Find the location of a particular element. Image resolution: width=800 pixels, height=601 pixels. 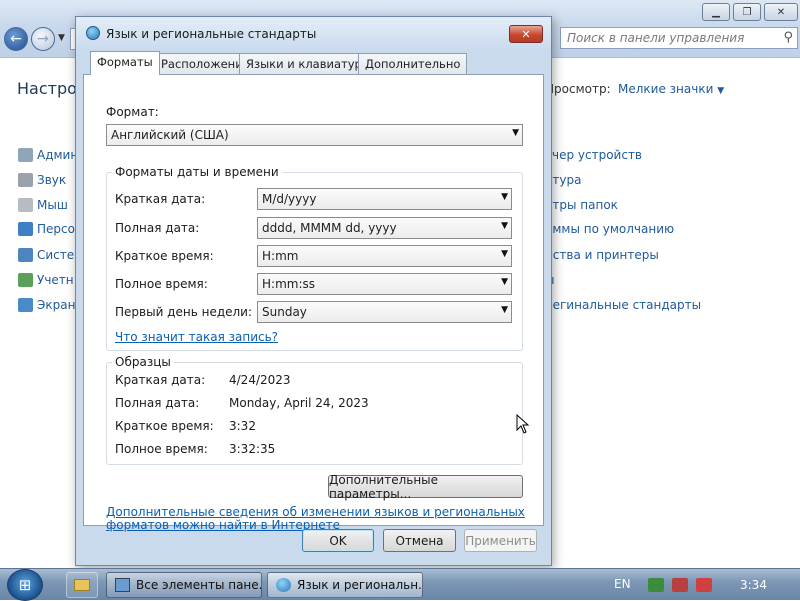

minimize-button: ▁ is located at coordinates (716, 12).